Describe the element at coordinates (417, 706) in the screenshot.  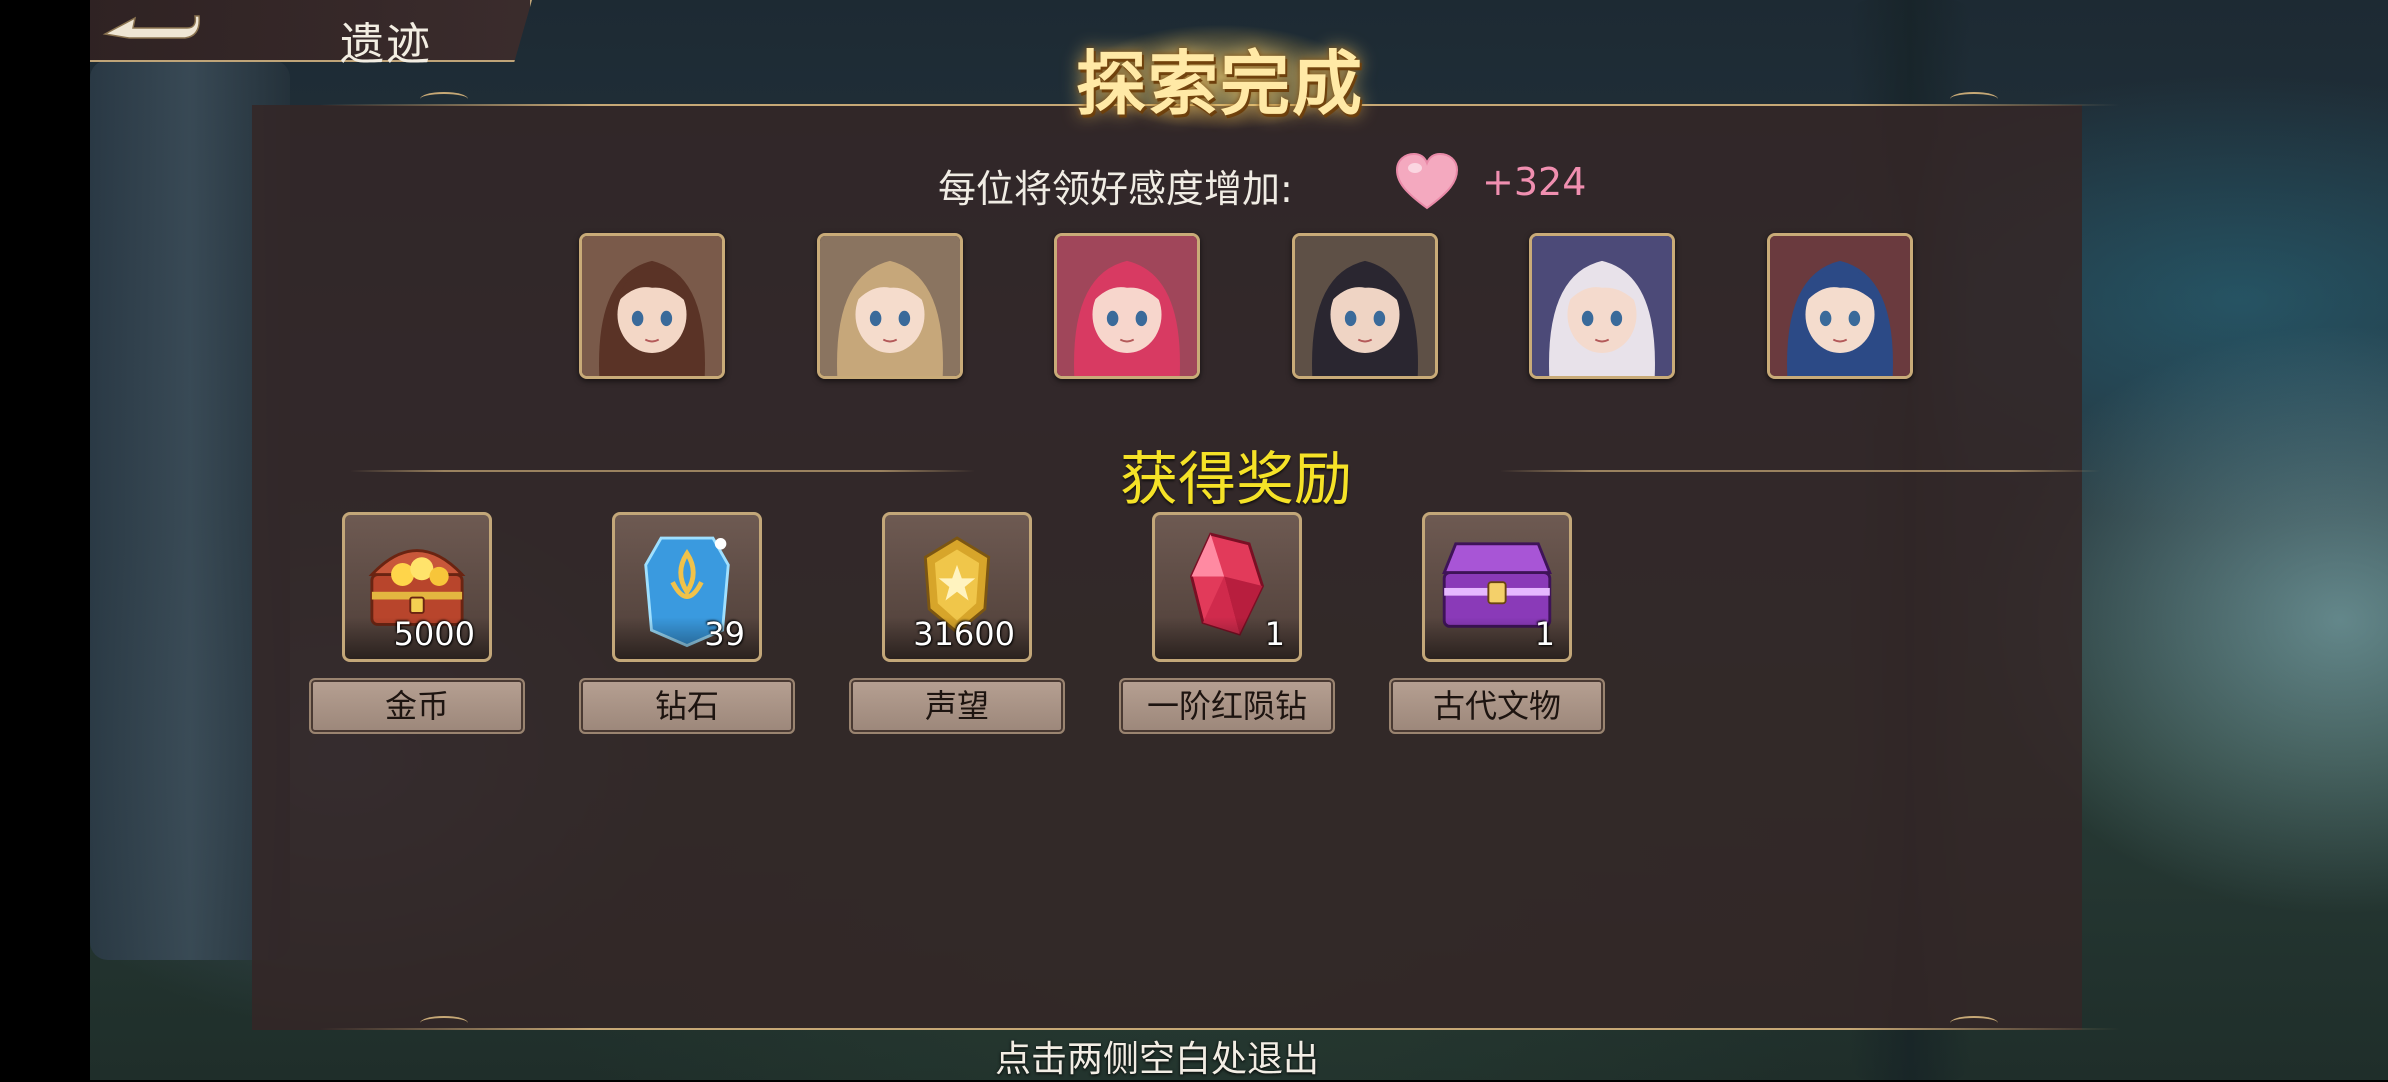
I see `reward-label-gold: 金币` at that location.